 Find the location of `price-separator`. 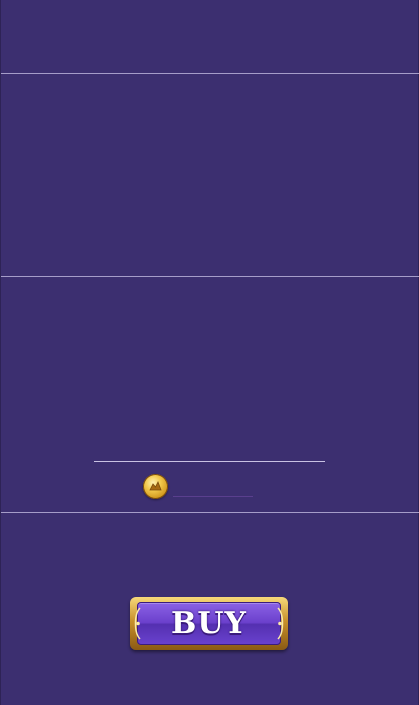

price-separator is located at coordinates (209, 461).